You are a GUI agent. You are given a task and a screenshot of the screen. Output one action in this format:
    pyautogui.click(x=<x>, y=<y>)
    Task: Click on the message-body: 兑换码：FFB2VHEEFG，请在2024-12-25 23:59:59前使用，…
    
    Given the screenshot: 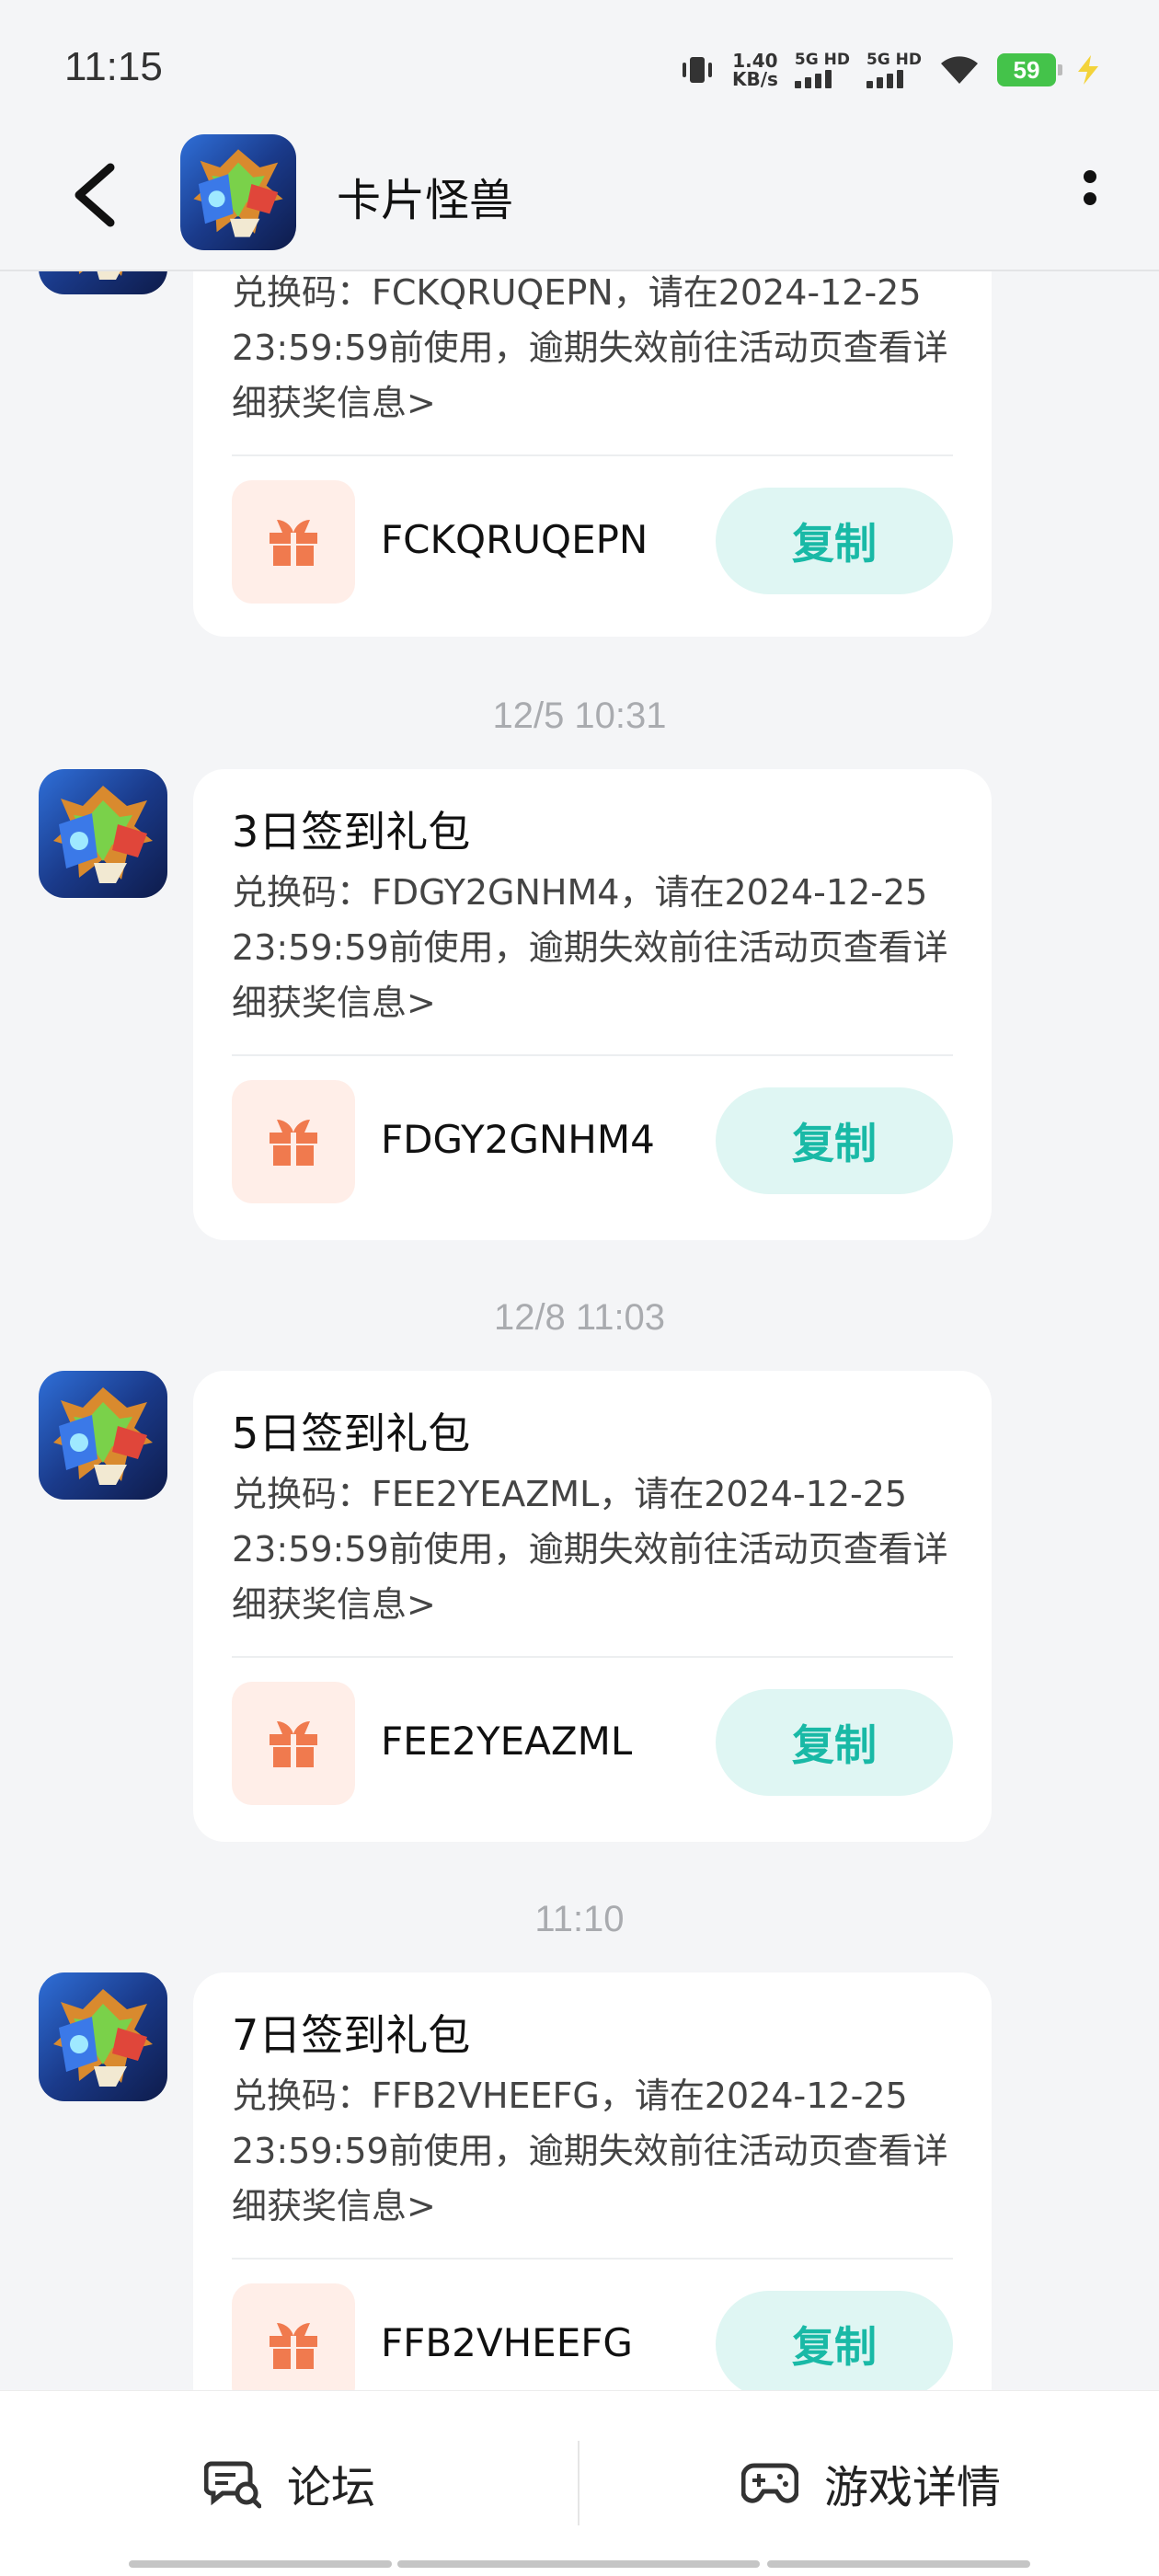 What is the action you would take?
    pyautogui.click(x=592, y=2151)
    